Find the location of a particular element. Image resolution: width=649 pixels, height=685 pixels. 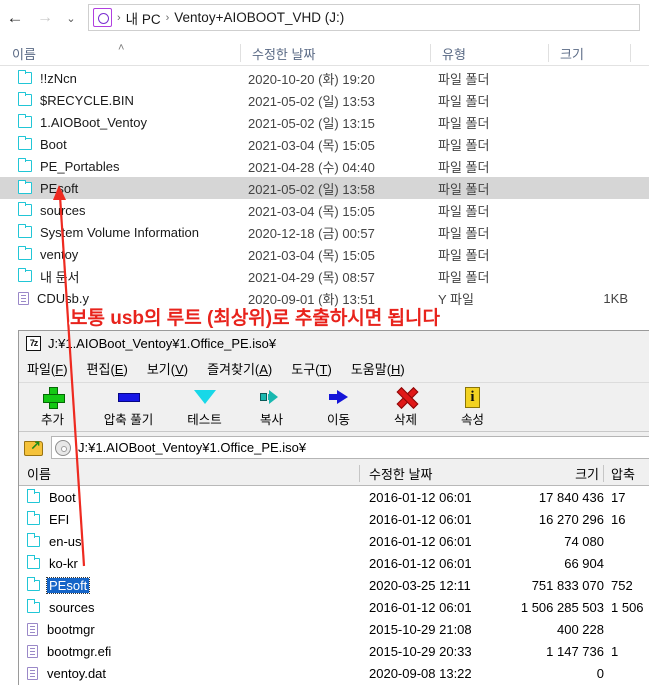

archive-entry-size: 74 080 is located at coordinates (584, 541).